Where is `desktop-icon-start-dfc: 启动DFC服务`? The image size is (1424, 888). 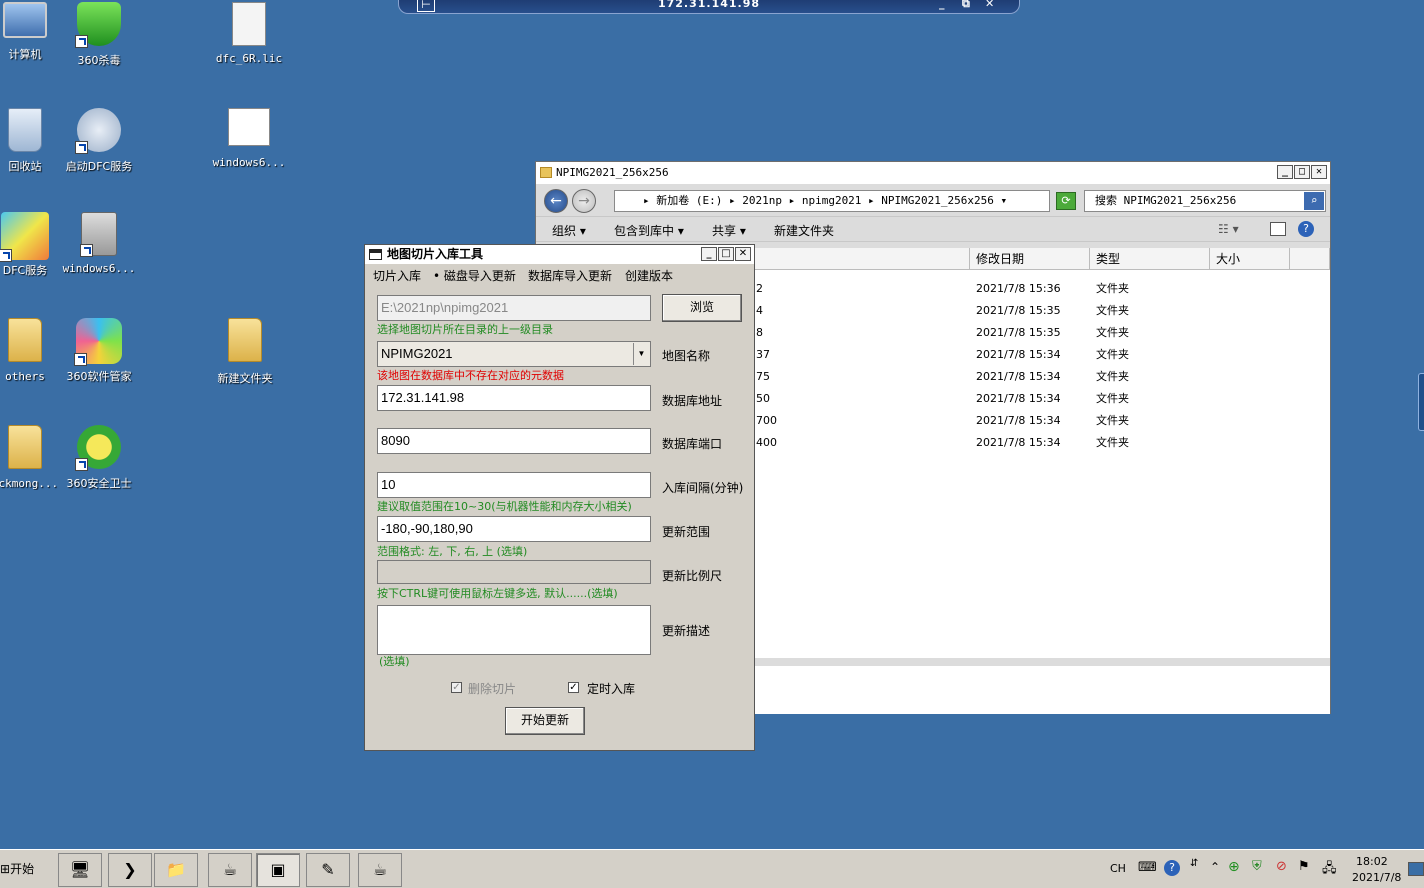
desktop-icon-start-dfc: 启动DFC服务 is located at coordinates (99, 141).